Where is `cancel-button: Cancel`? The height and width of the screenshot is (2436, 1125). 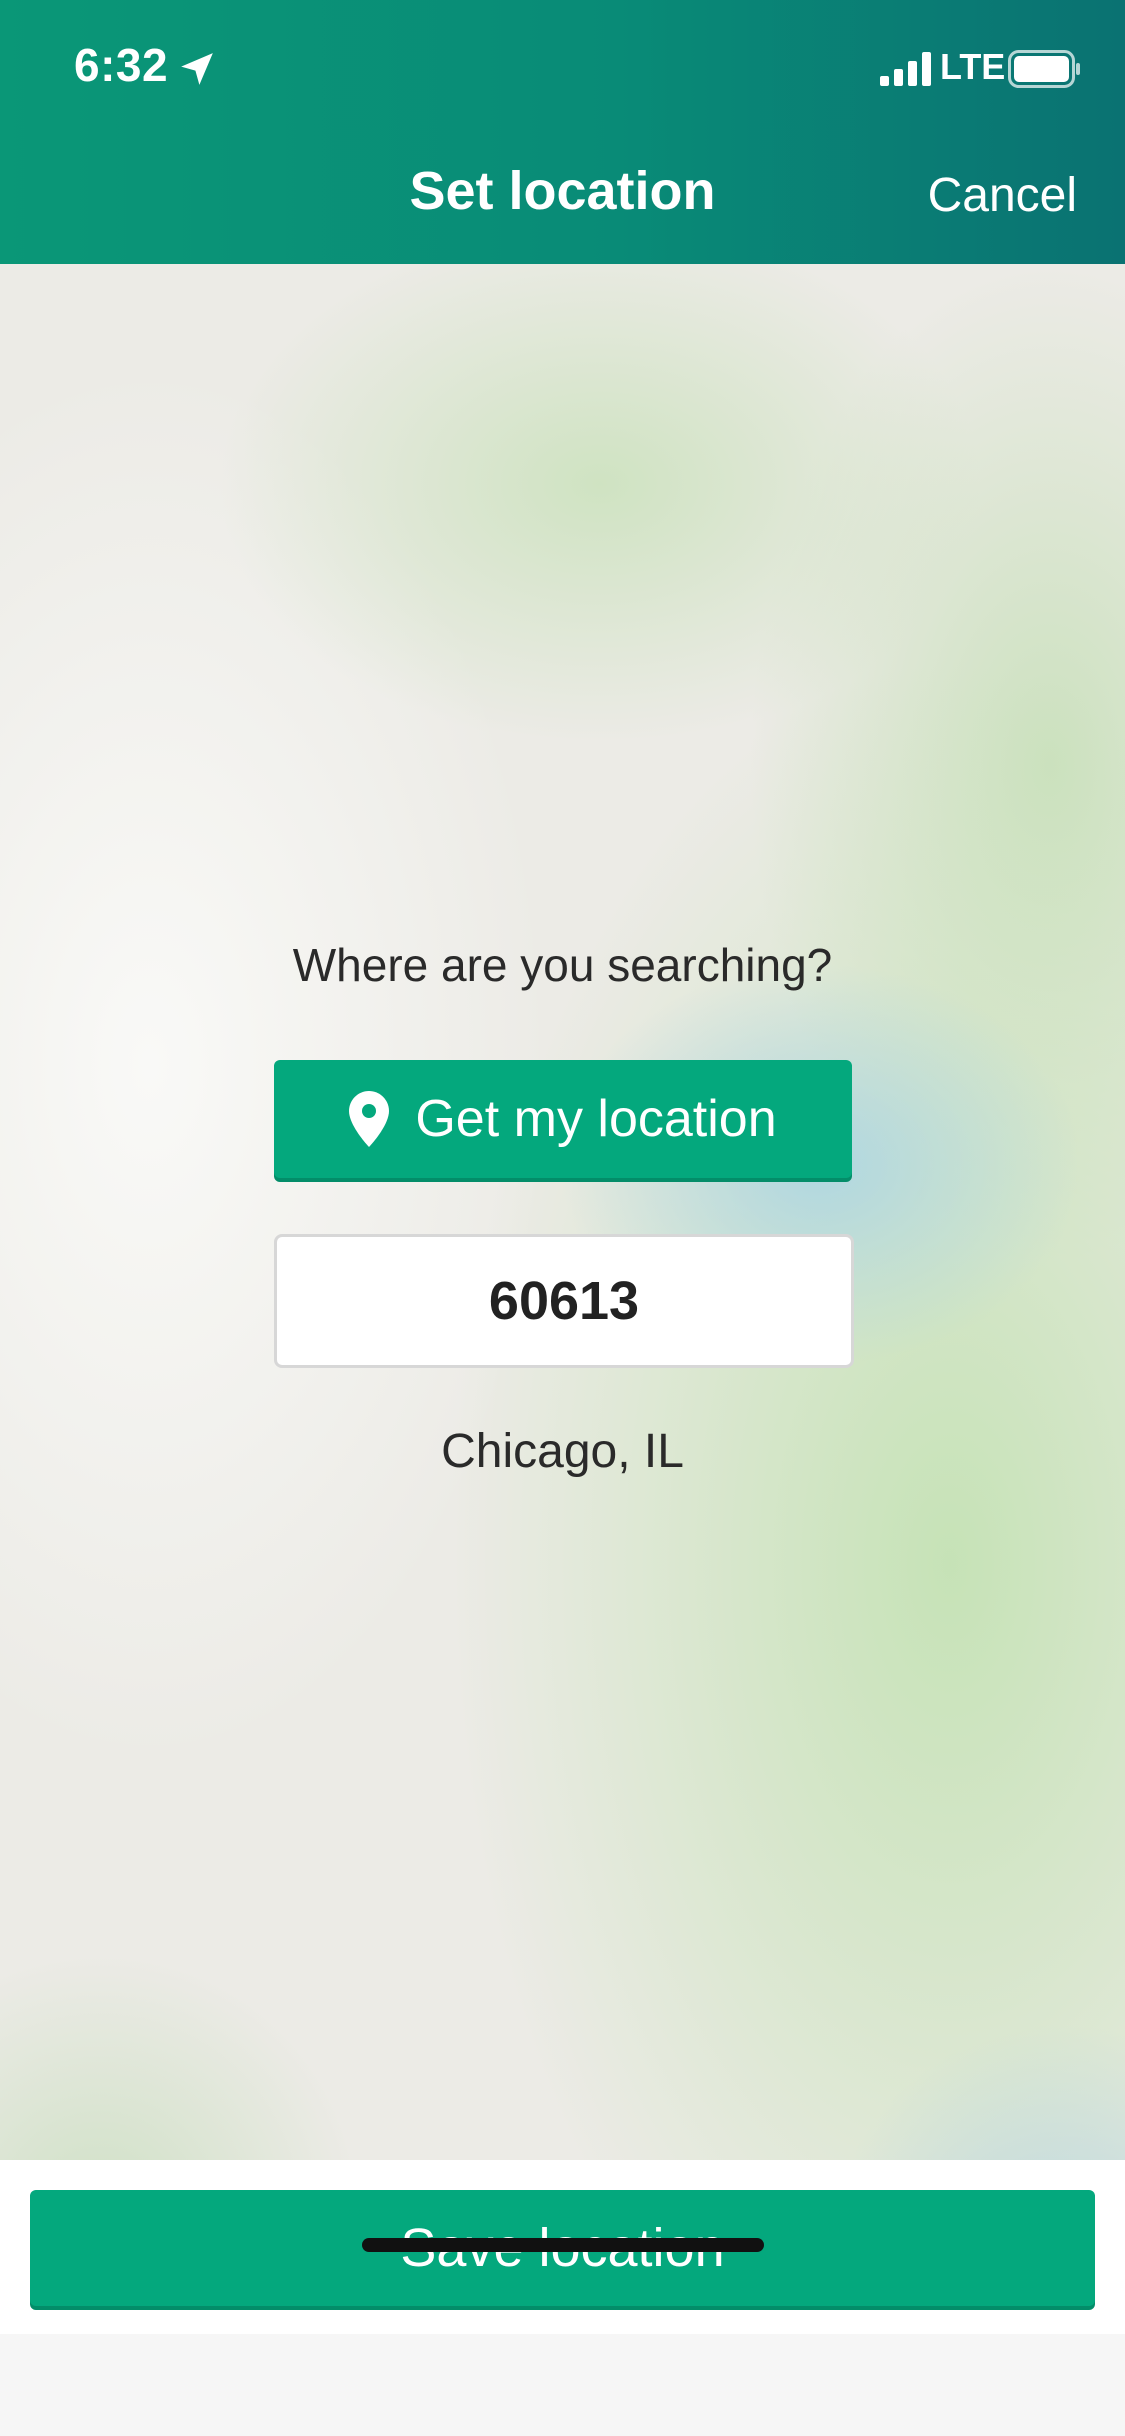
cancel-button: Cancel is located at coordinates (1002, 195).